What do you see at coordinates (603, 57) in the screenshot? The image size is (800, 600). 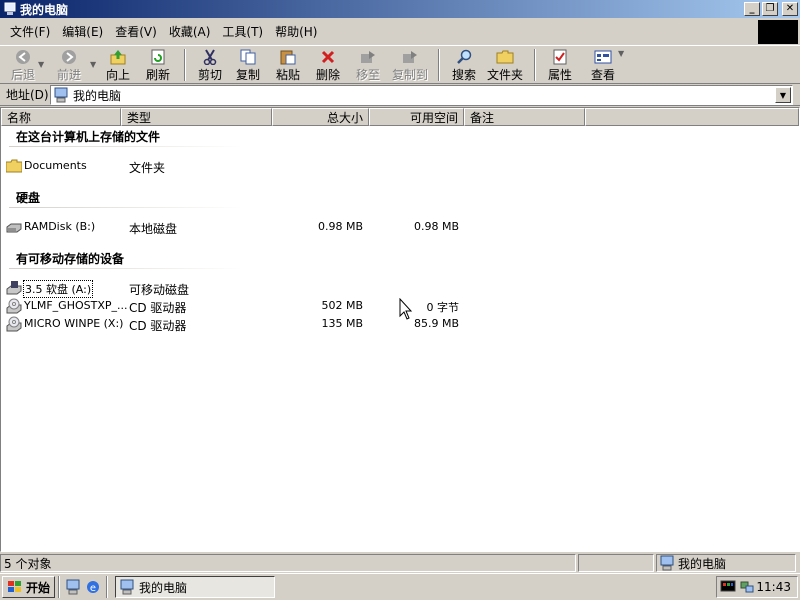 I see `views-icon` at bounding box center [603, 57].